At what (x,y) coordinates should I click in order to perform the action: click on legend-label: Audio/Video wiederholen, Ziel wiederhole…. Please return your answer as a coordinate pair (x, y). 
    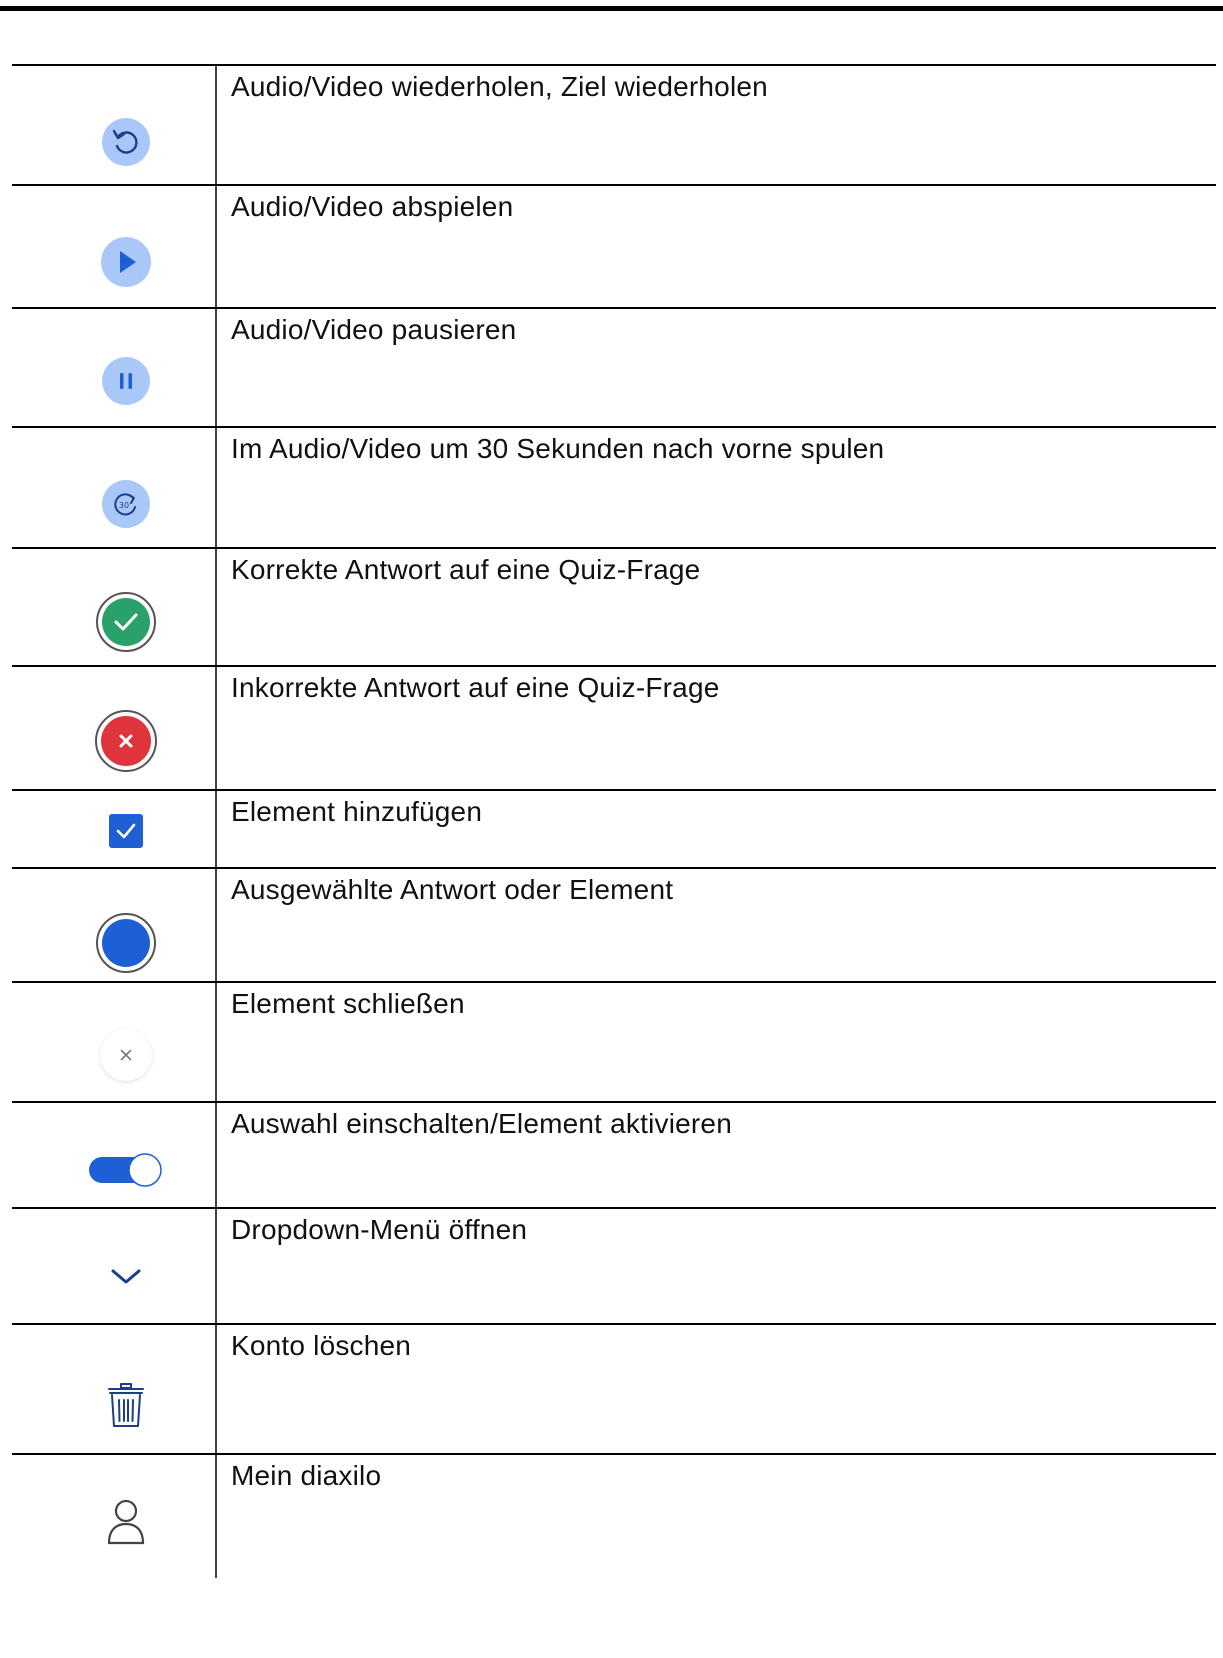
    Looking at the image, I should click on (499, 86).